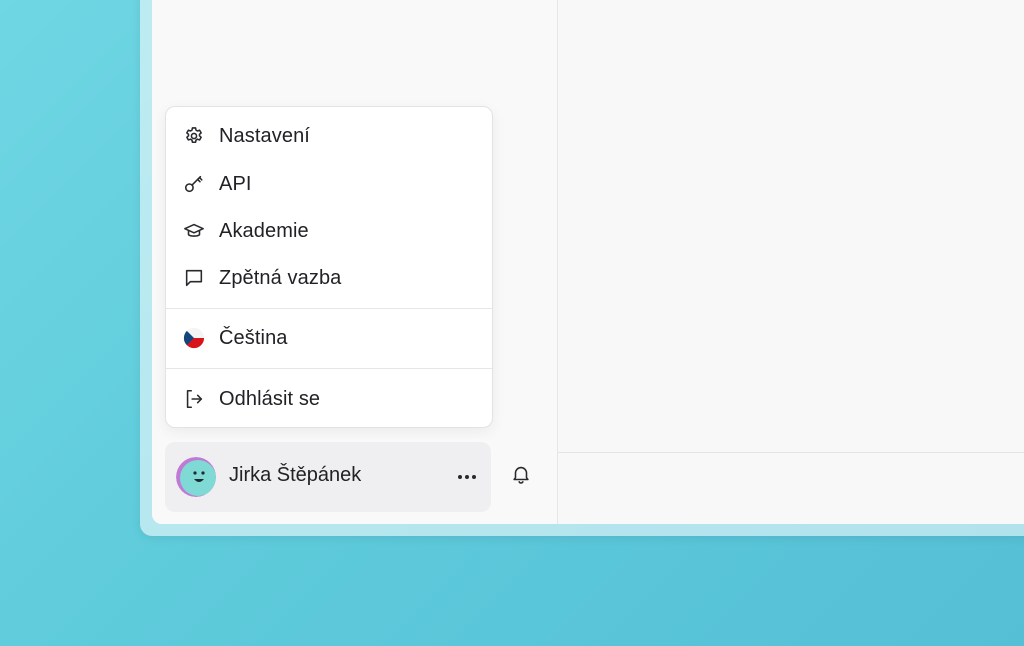  Describe the element at coordinates (329, 136) in the screenshot. I see `menu-item-settings: Nastavení` at that location.